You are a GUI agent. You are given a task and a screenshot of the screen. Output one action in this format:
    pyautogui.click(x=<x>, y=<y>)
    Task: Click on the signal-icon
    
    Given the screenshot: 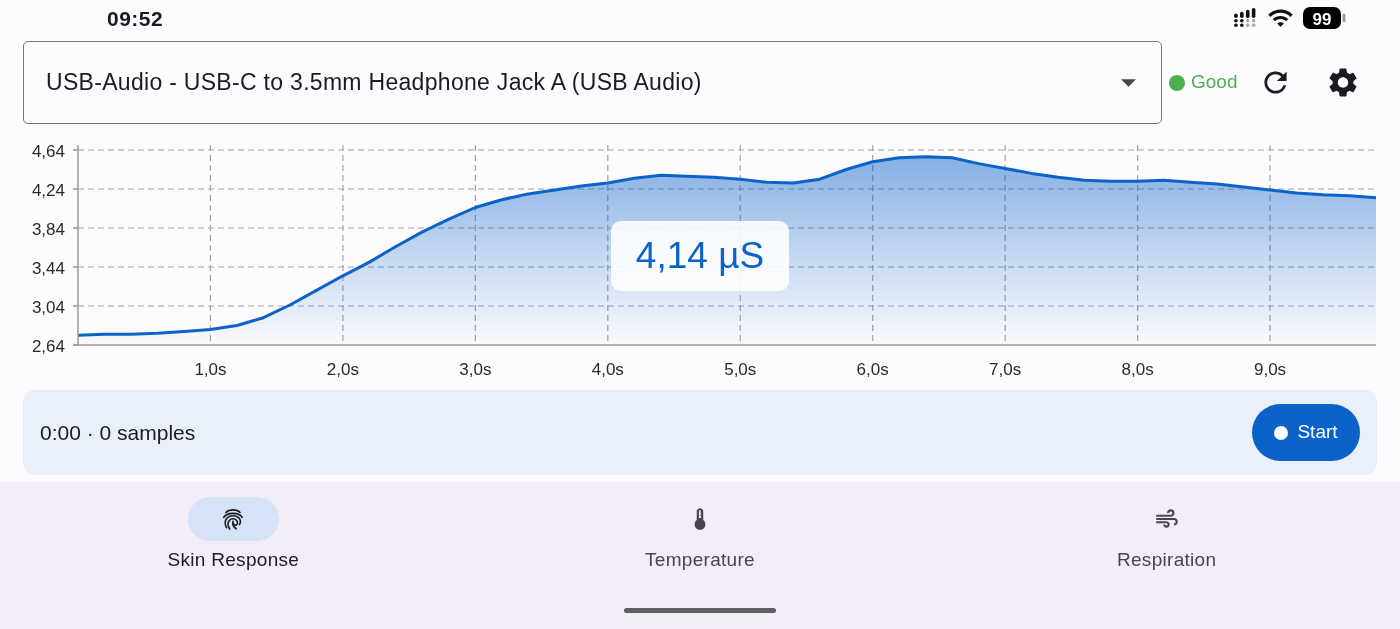 What is the action you would take?
    pyautogui.click(x=1245, y=18)
    